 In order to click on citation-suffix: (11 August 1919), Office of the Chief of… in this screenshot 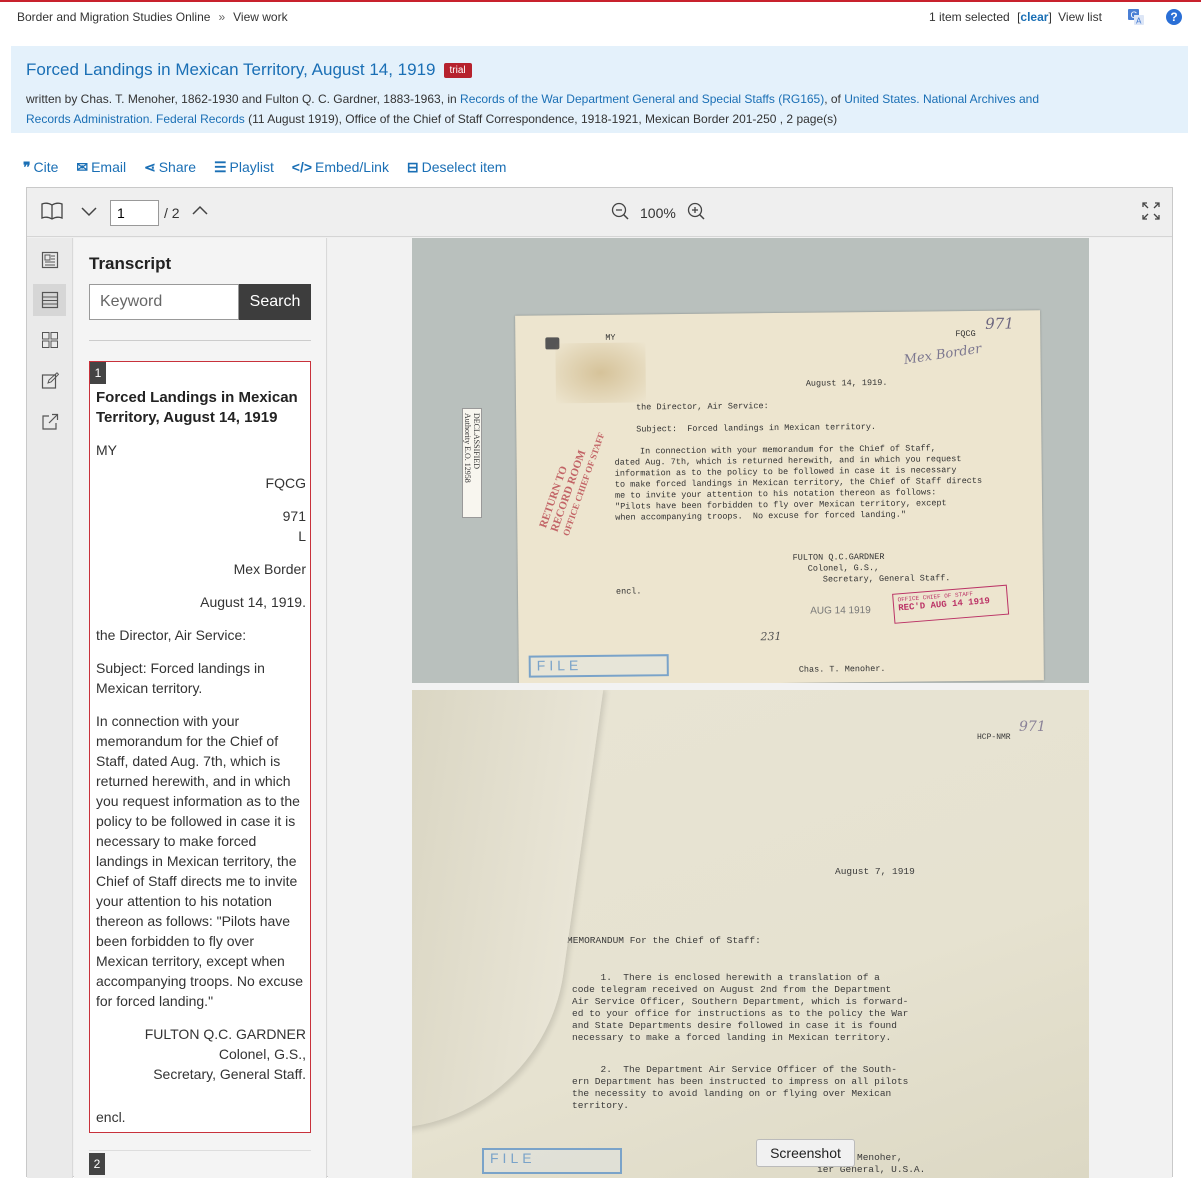, I will do `click(541, 119)`.